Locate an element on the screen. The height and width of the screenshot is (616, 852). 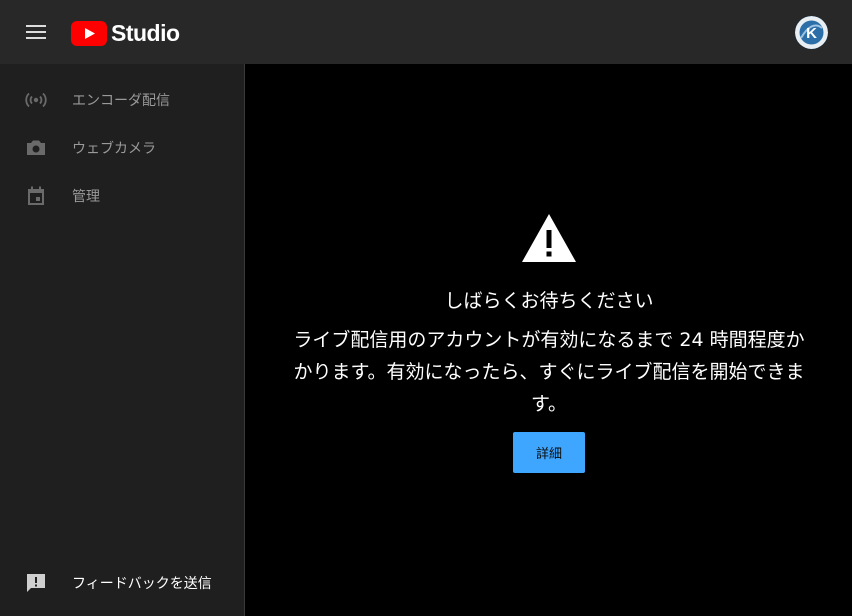
brand-text: Studio is located at coordinates (145, 32).